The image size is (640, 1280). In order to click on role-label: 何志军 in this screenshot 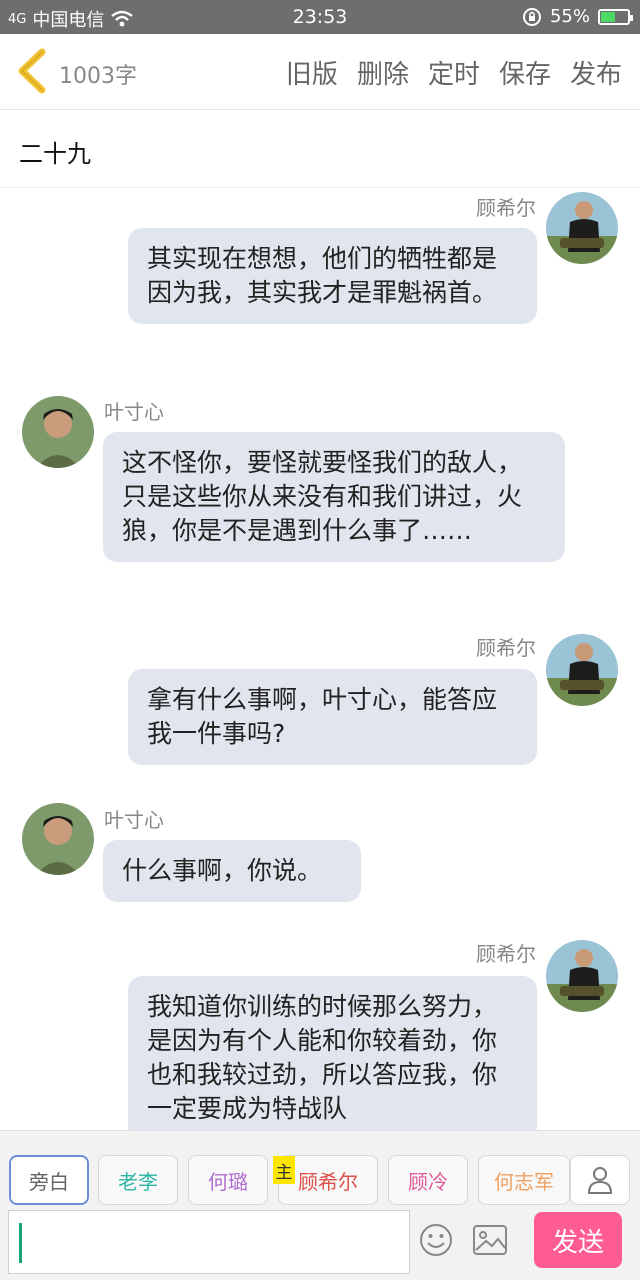, I will do `click(524, 1181)`.